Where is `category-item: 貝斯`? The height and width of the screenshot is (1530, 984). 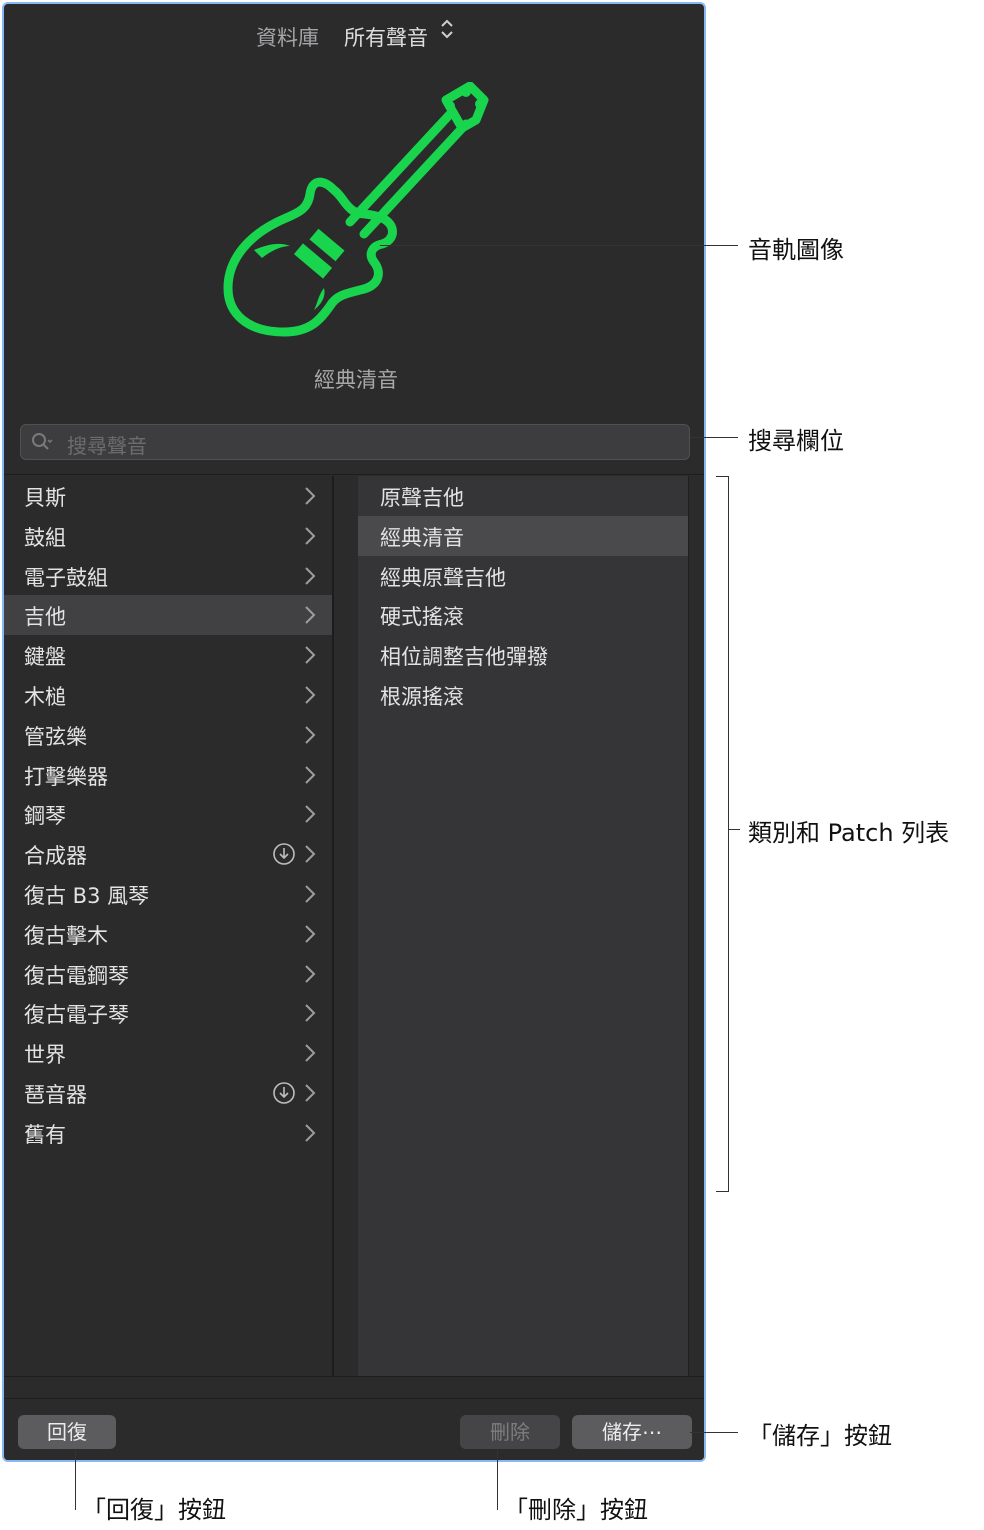 category-item: 貝斯 is located at coordinates (168, 496).